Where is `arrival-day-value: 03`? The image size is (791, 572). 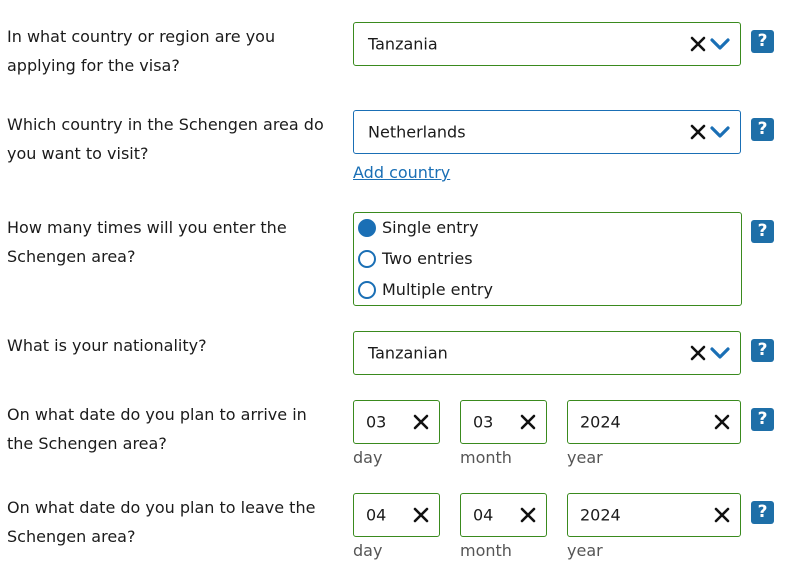
arrival-day-value: 03 is located at coordinates (376, 422).